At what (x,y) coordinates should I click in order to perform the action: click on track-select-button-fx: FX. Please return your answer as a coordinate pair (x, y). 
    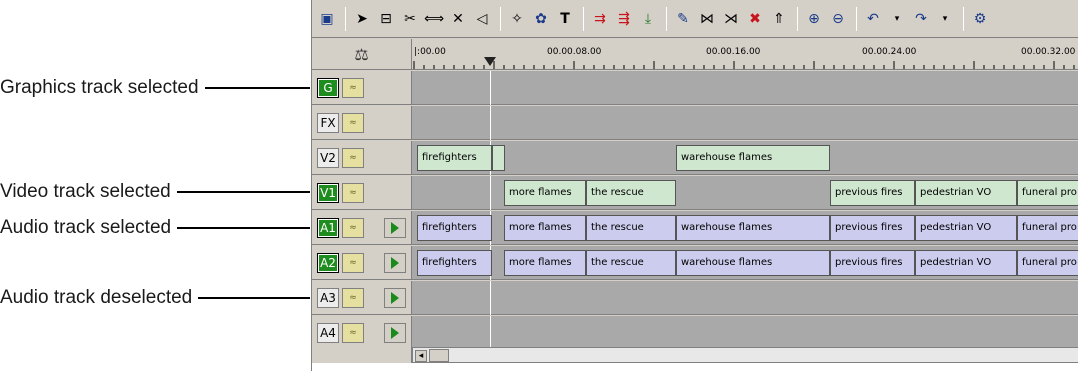
    Looking at the image, I should click on (328, 123).